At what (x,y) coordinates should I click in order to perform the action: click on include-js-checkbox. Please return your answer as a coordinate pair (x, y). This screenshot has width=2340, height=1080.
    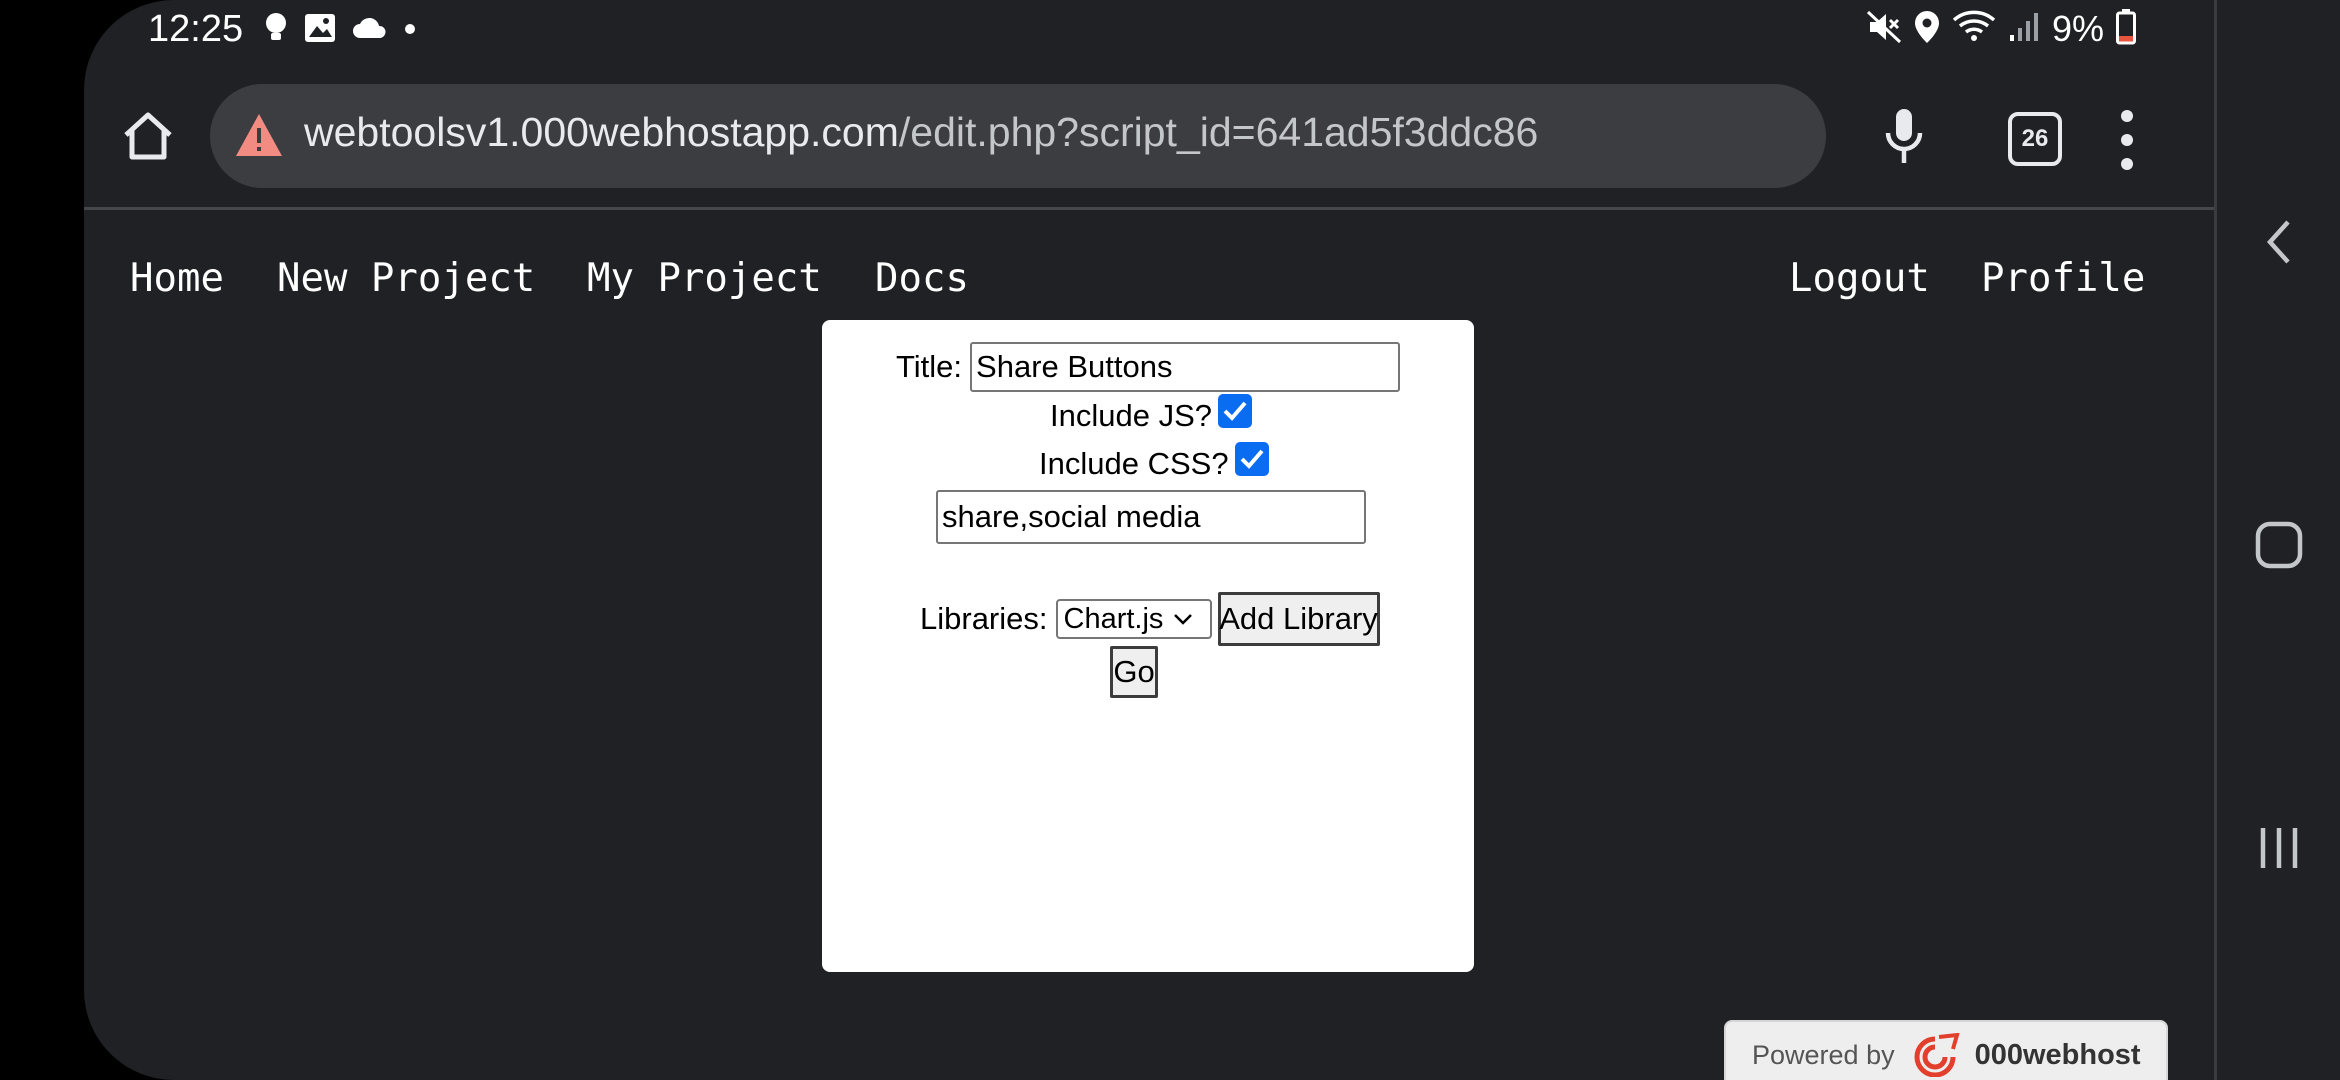
    Looking at the image, I should click on (1235, 411).